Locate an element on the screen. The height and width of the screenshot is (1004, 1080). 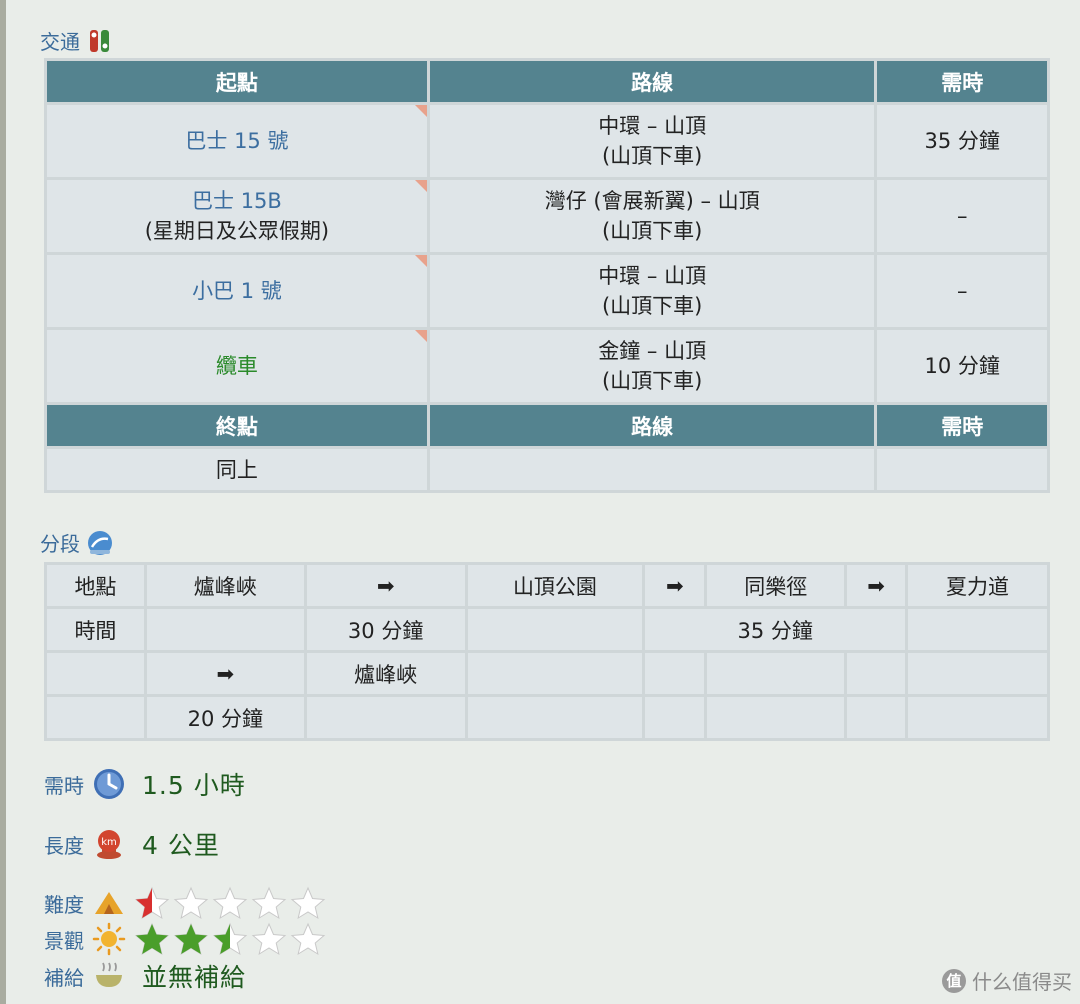
route-cell: 金鐘 – 山頂 (山頂下車) is located at coordinates (652, 366).